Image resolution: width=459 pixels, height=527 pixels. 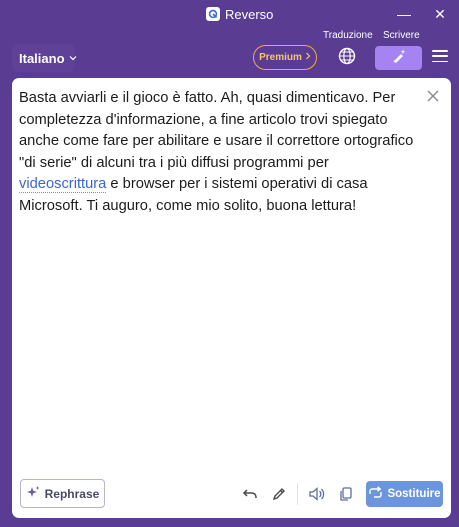 I want to click on globe-icon, so click(x=347, y=58).